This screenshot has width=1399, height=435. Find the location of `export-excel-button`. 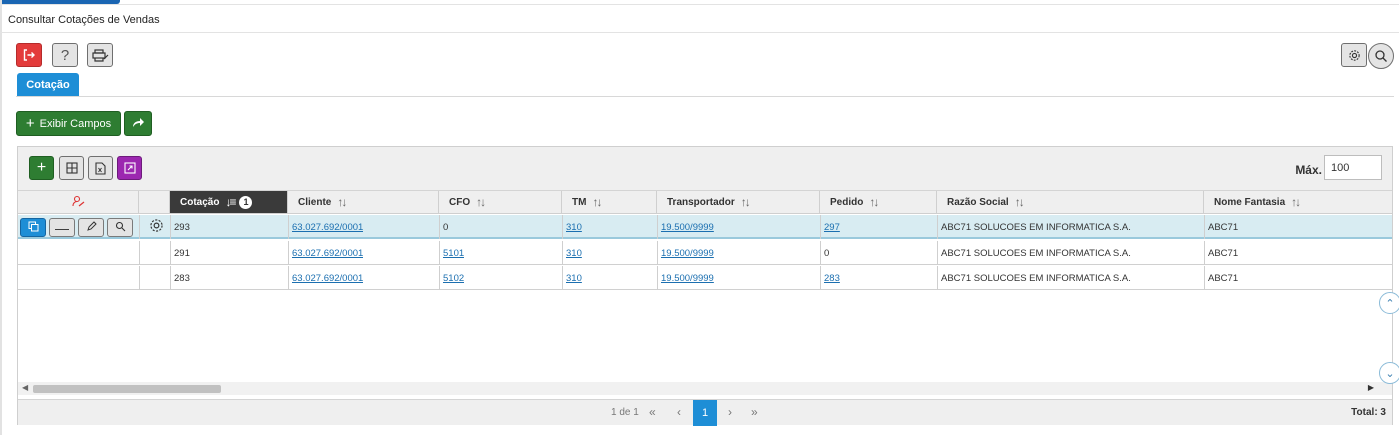

export-excel-button is located at coordinates (100, 168).